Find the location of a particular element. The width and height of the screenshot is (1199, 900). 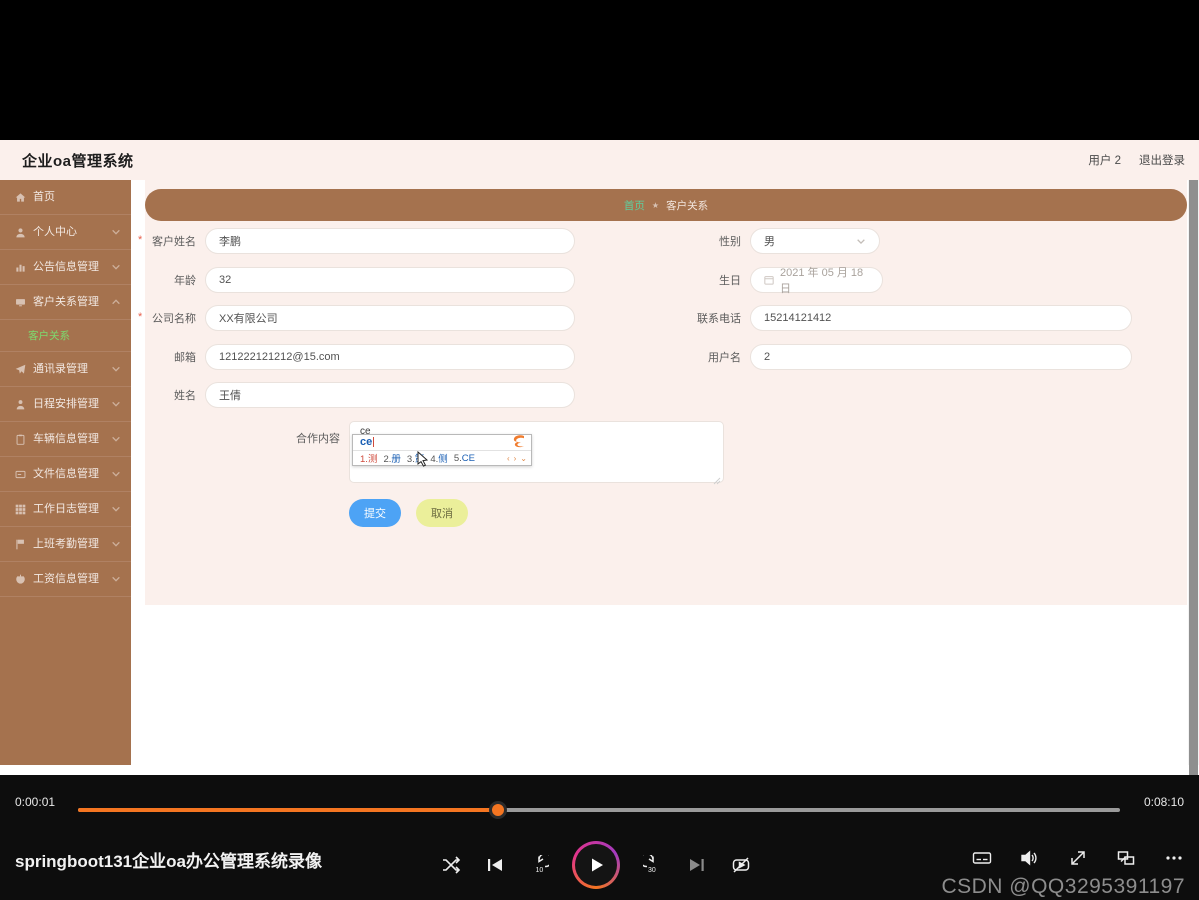

form-row-actions: 提交 取消 is located at coordinates (666, 518).